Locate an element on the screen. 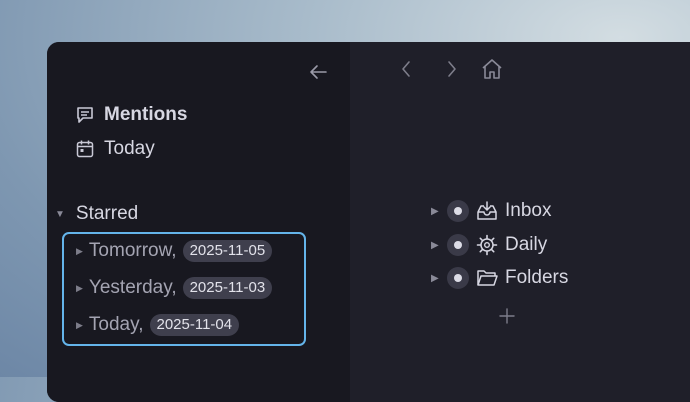  nav-today: Today is located at coordinates (115, 149).